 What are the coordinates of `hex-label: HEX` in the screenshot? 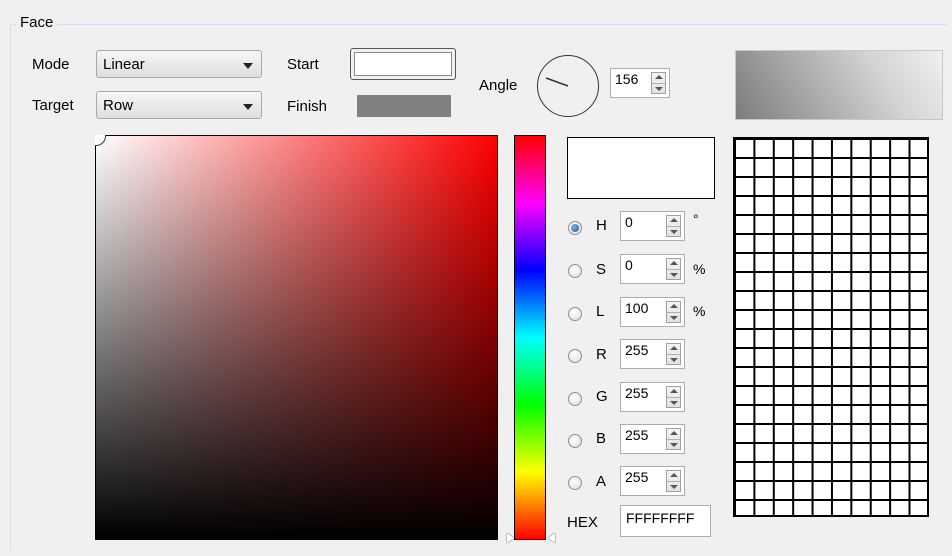 It's located at (582, 522).